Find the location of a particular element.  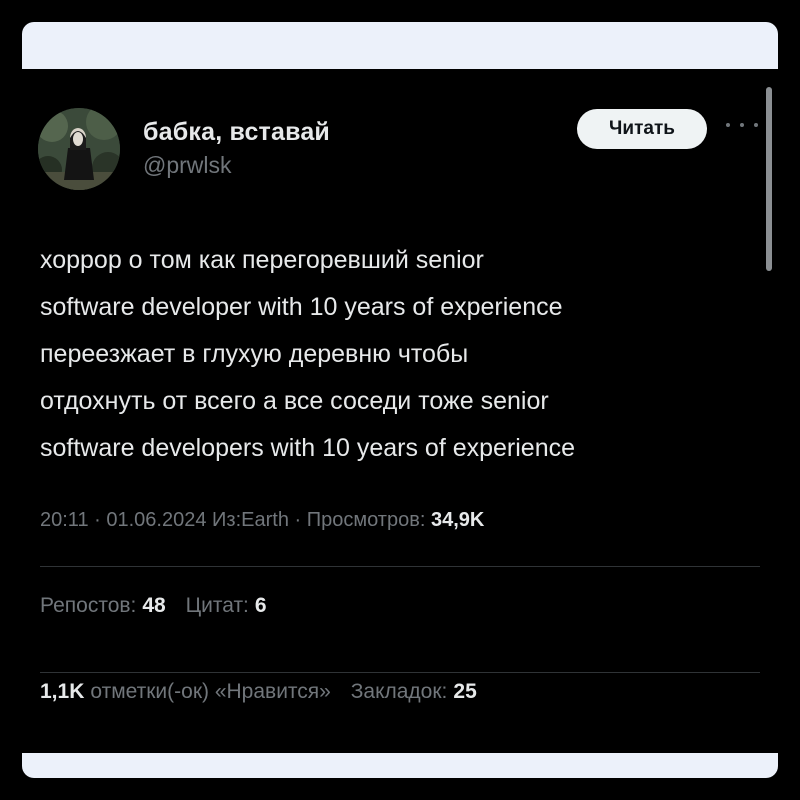

quotes-label: Цитат: is located at coordinates (217, 605).